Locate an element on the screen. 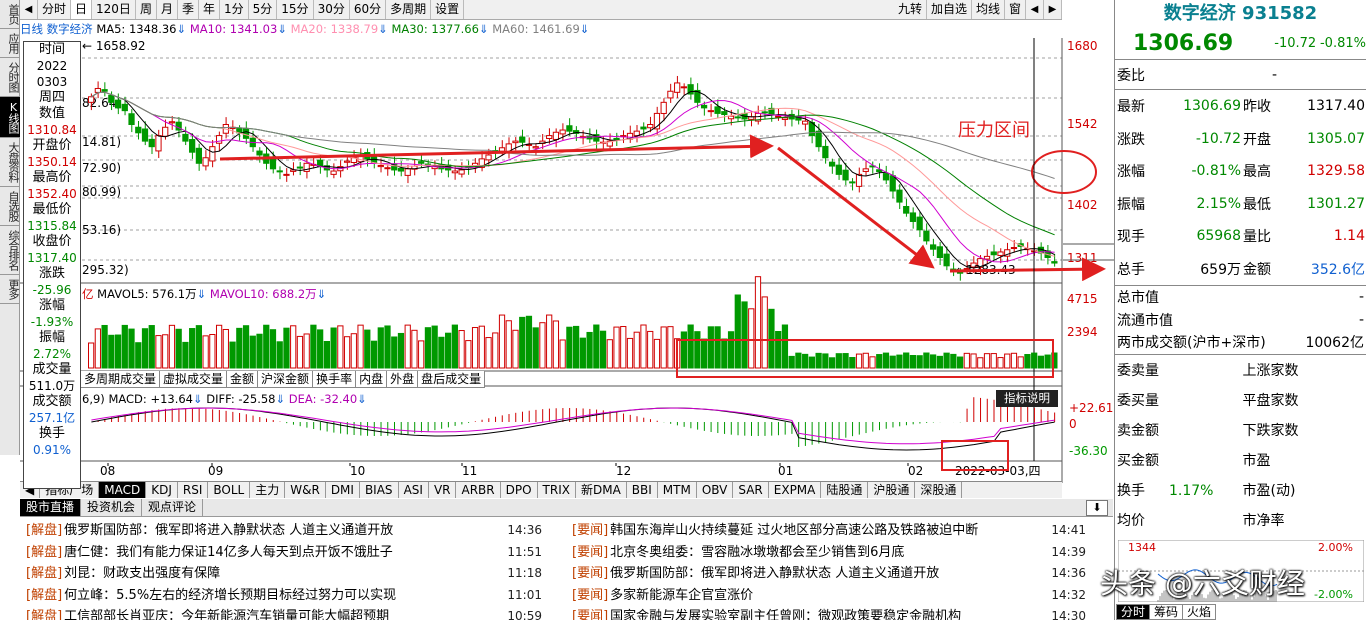 This screenshot has height=620, width=1366. news-title: 工信部部长肖亚庆：今年新能源汽车销量可能大幅超预期 is located at coordinates (278, 613).